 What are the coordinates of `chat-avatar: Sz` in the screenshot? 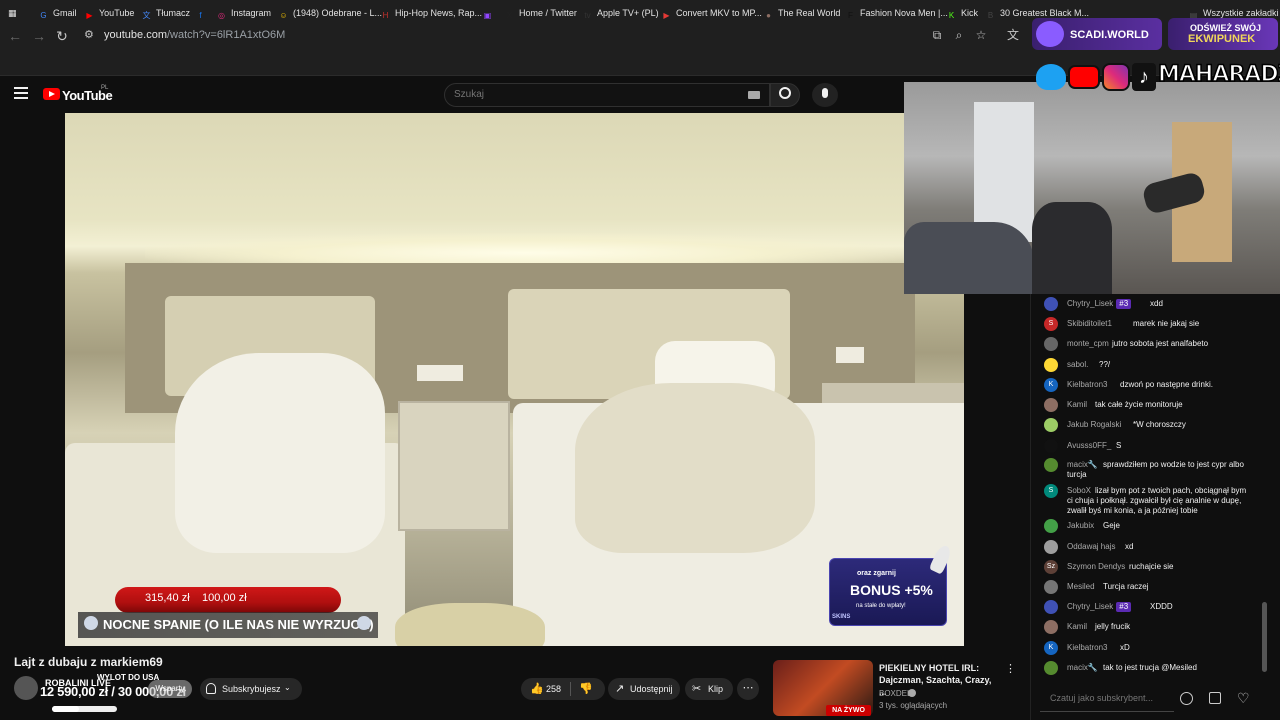 It's located at (1051, 567).